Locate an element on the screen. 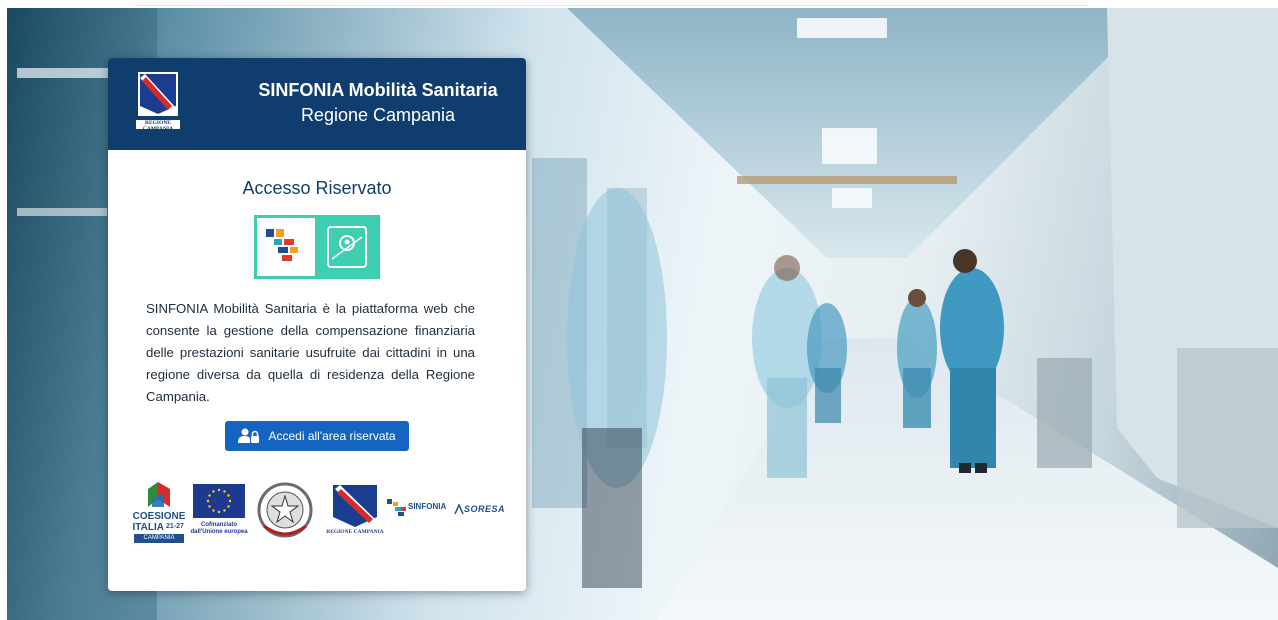  coesione-years: 21-27 is located at coordinates (175, 526).